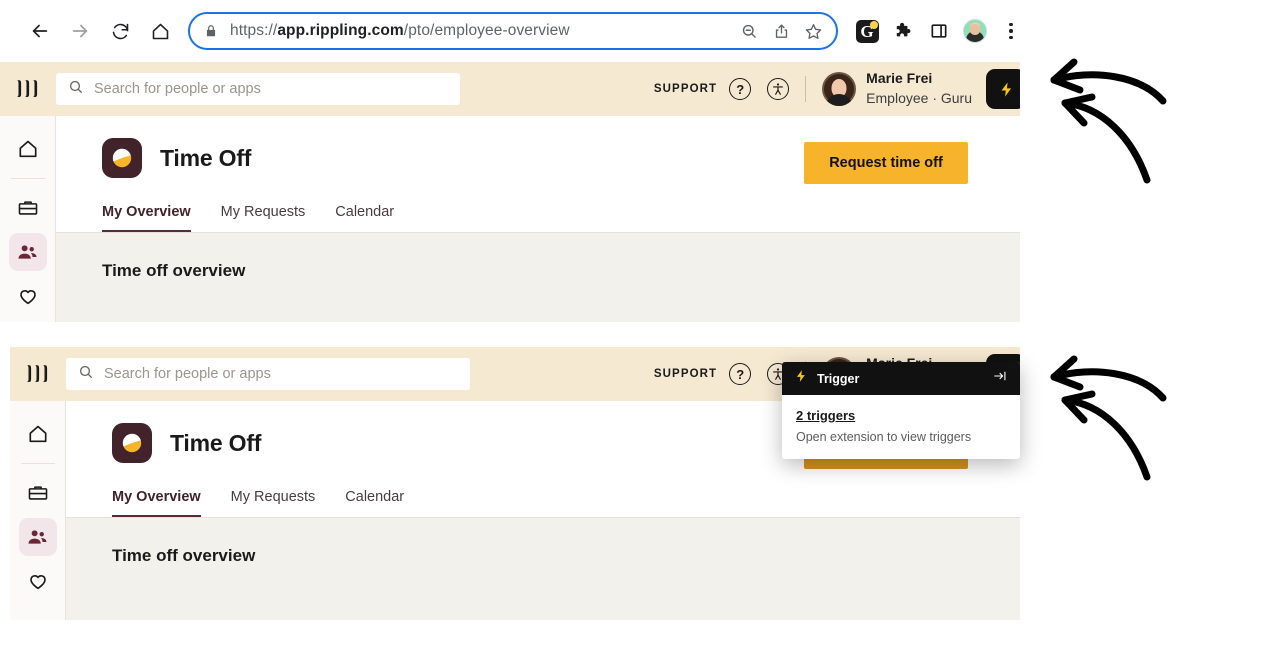 This screenshot has width=1280, height=650. Describe the element at coordinates (206, 157) in the screenshot. I see `page-title: Time Off` at that location.